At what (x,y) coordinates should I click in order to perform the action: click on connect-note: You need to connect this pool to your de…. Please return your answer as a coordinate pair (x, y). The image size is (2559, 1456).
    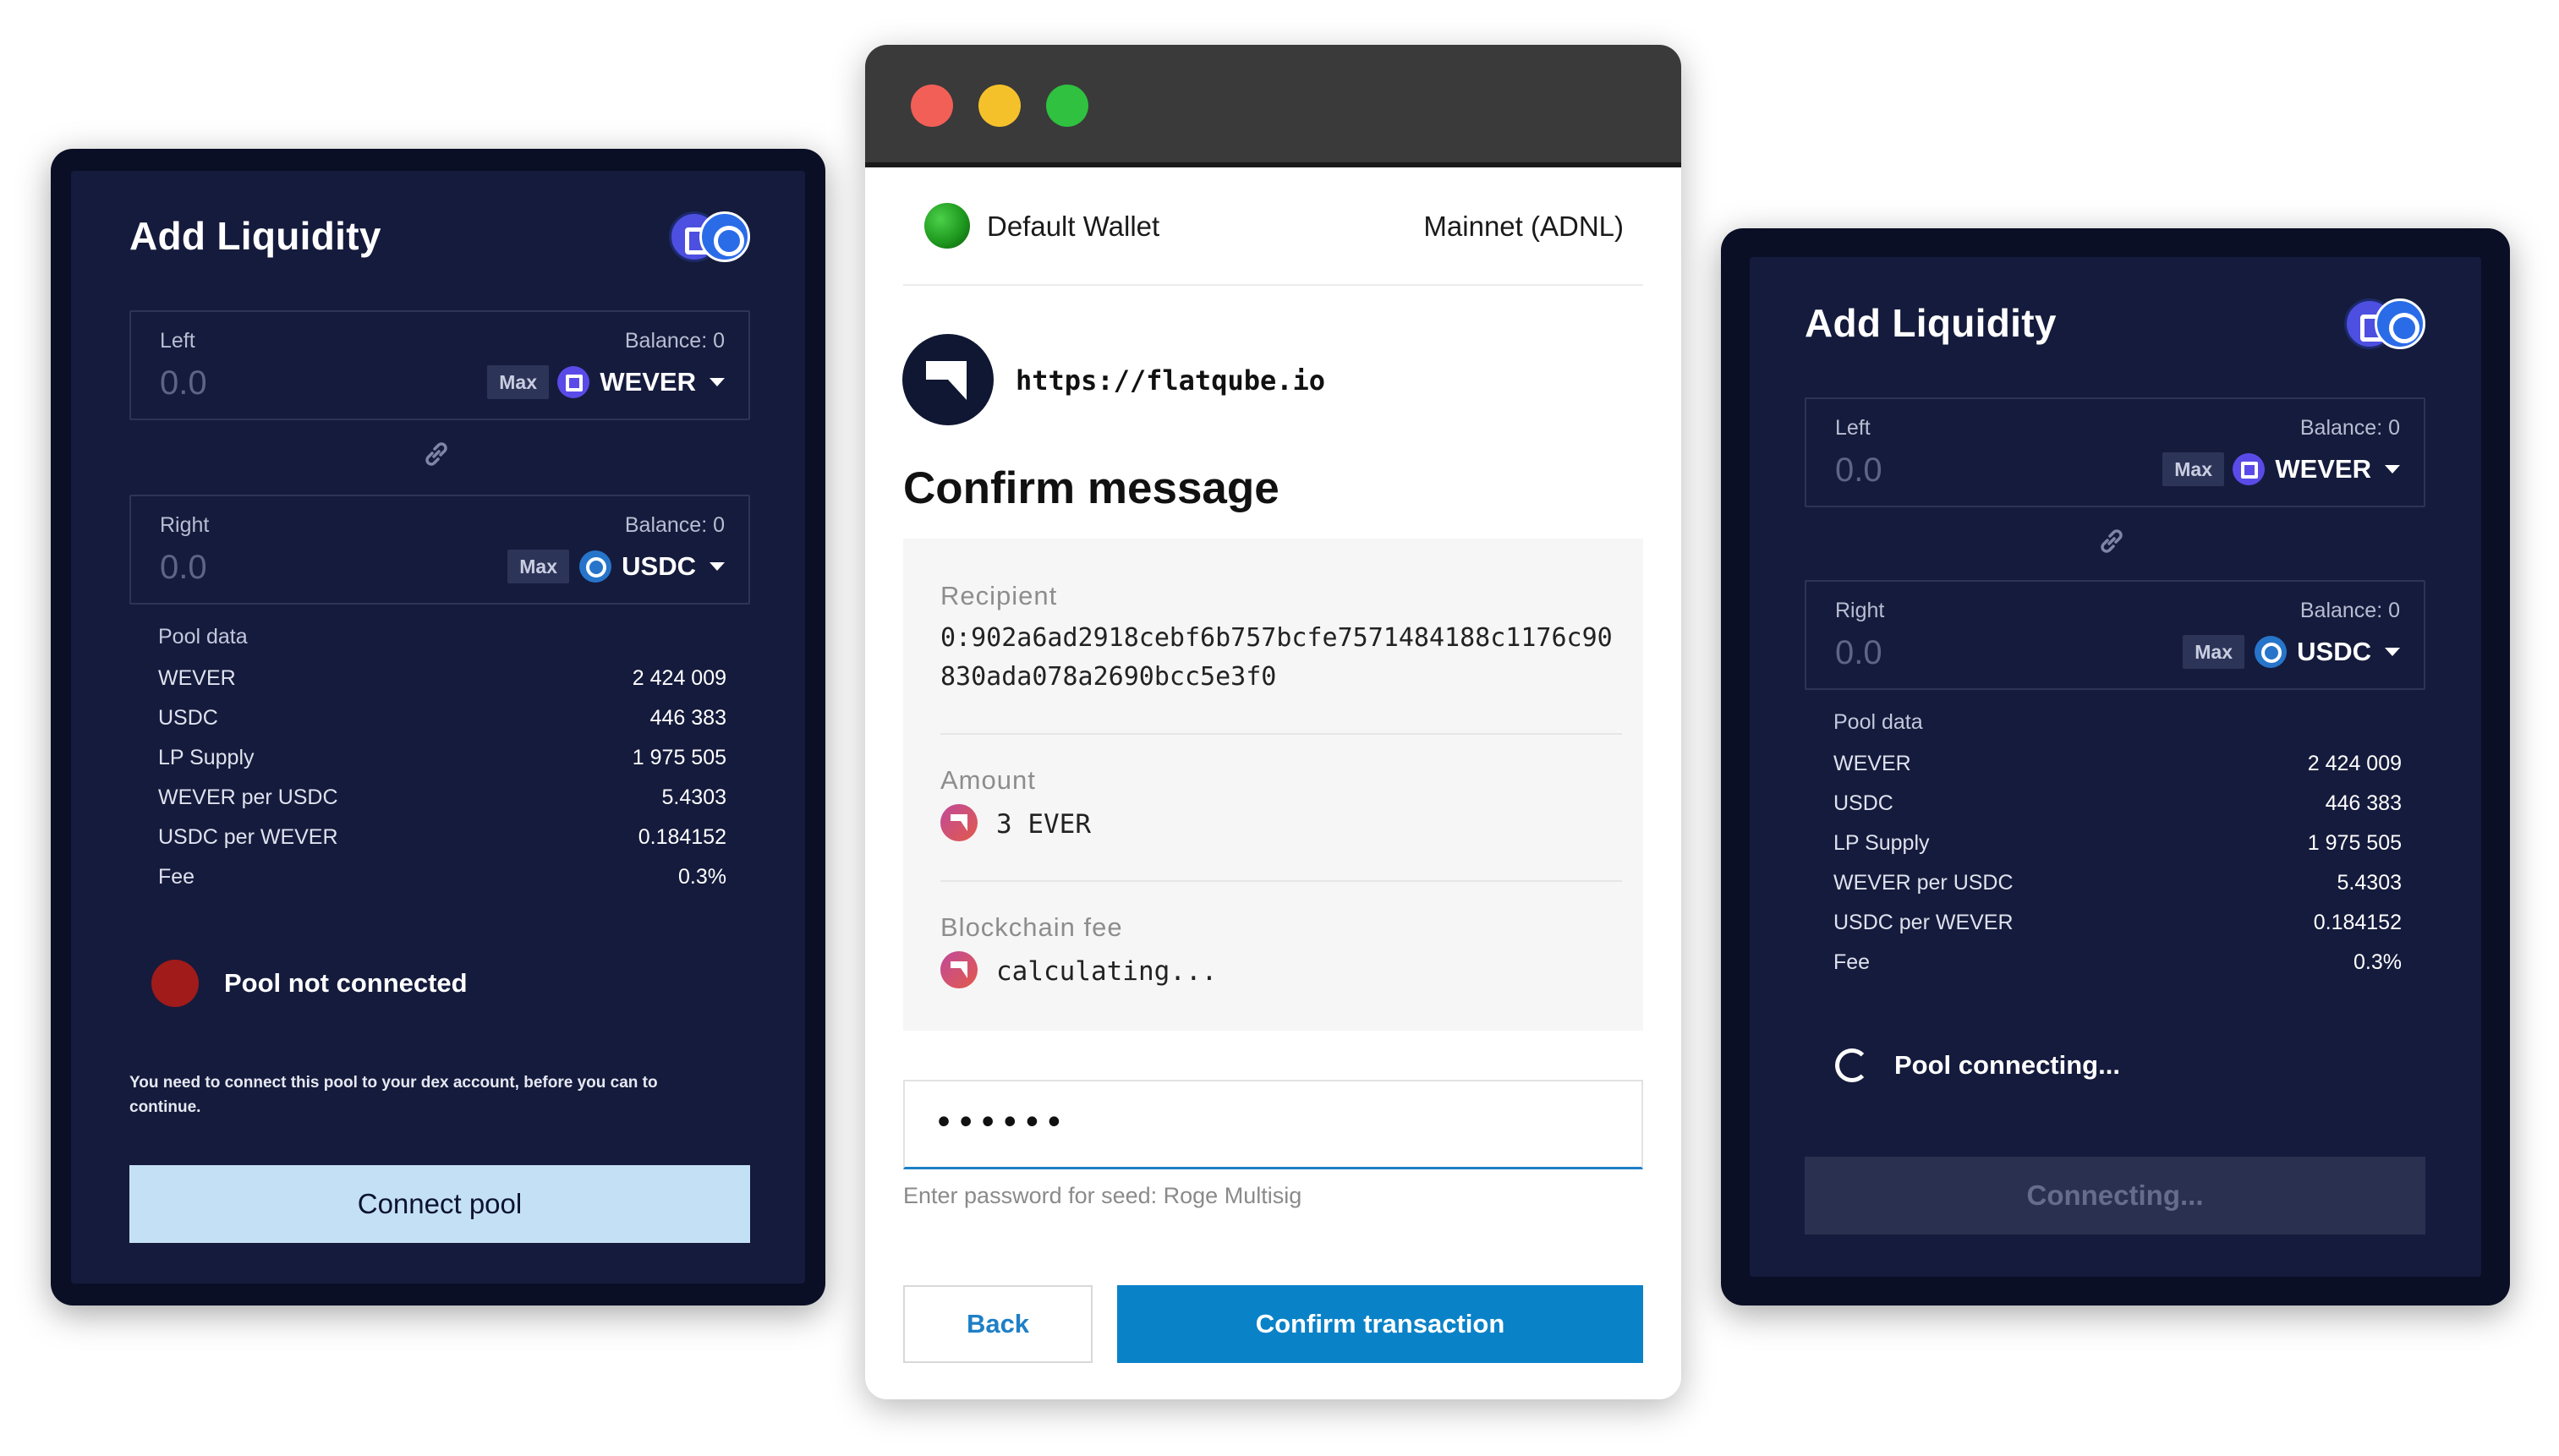
    Looking at the image, I should click on (393, 1095).